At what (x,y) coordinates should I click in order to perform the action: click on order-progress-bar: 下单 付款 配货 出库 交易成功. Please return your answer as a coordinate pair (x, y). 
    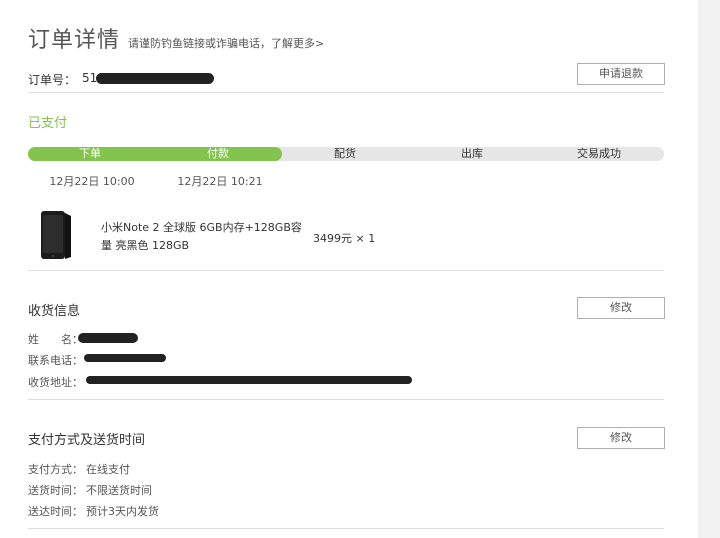
    Looking at the image, I should click on (346, 154).